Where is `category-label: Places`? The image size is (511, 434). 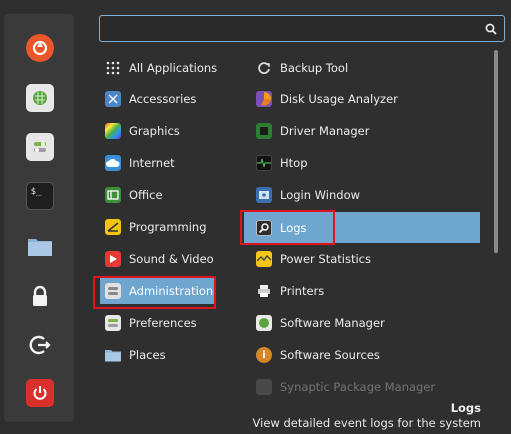 category-label: Places is located at coordinates (147, 355).